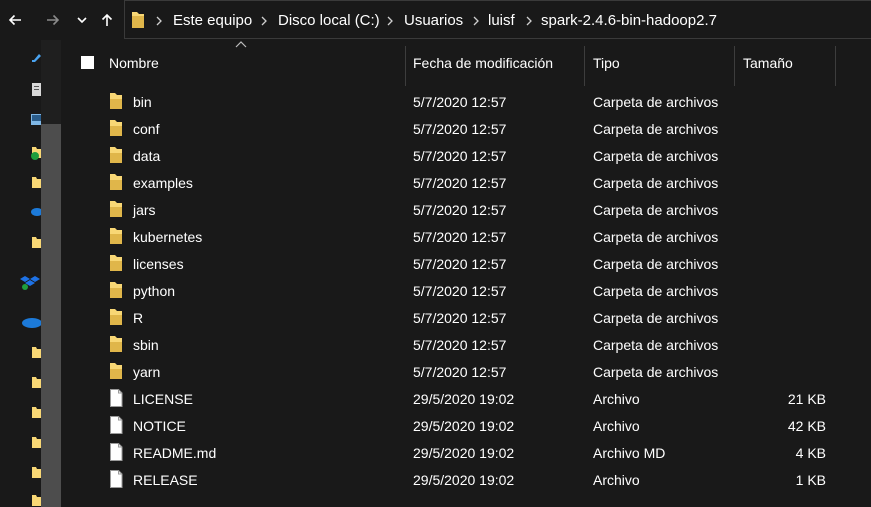  What do you see at coordinates (163, 399) in the screenshot?
I see `file-name: LICENSE` at bounding box center [163, 399].